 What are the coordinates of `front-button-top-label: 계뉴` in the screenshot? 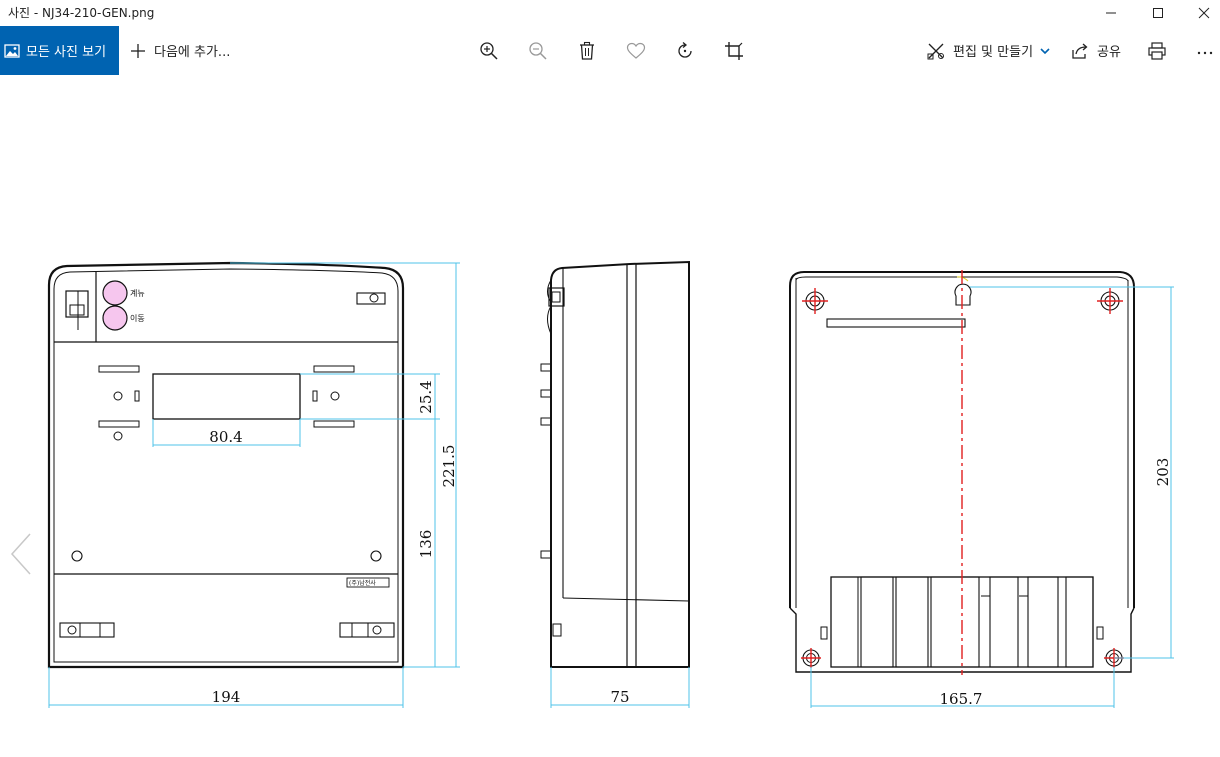 It's located at (137, 293).